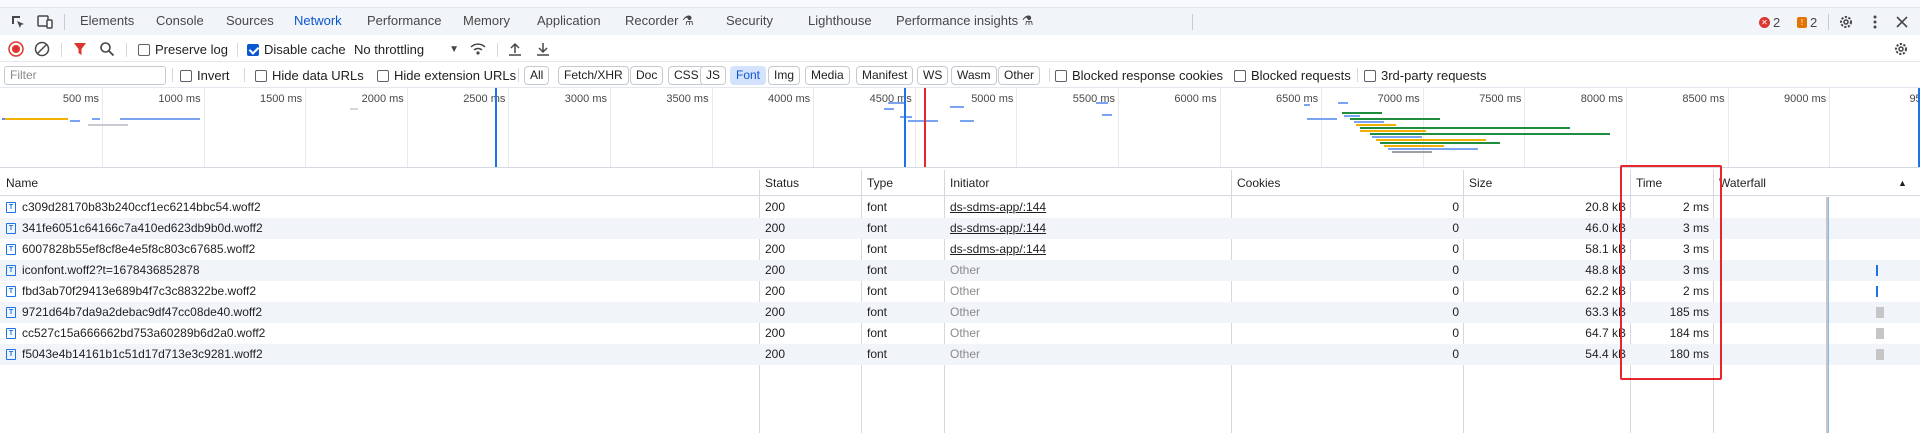 This screenshot has width=1920, height=433. I want to click on warning-count-badge: ! 2, so click(1807, 22).